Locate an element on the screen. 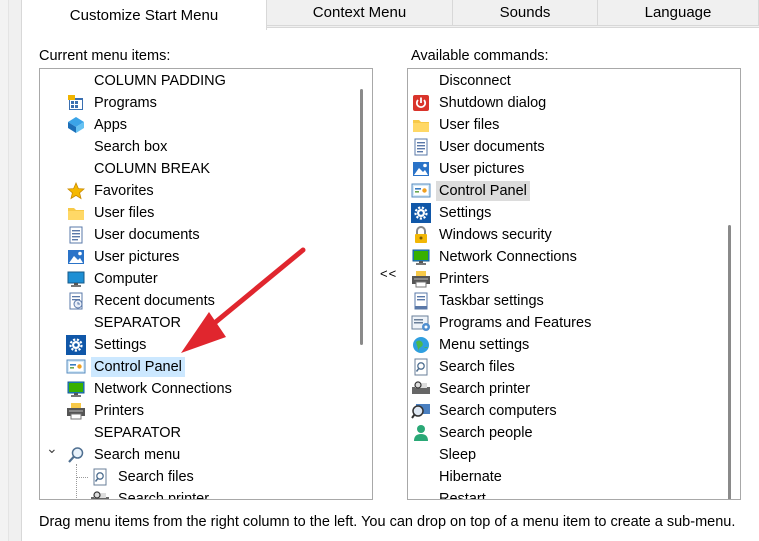 The image size is (759, 541). tab-customize-start-menu: Customize Start Menu is located at coordinates (144, 15).